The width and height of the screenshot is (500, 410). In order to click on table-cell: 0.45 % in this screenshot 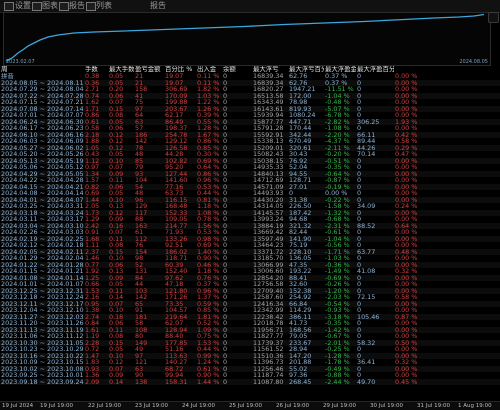, I will do `click(411, 381)`.